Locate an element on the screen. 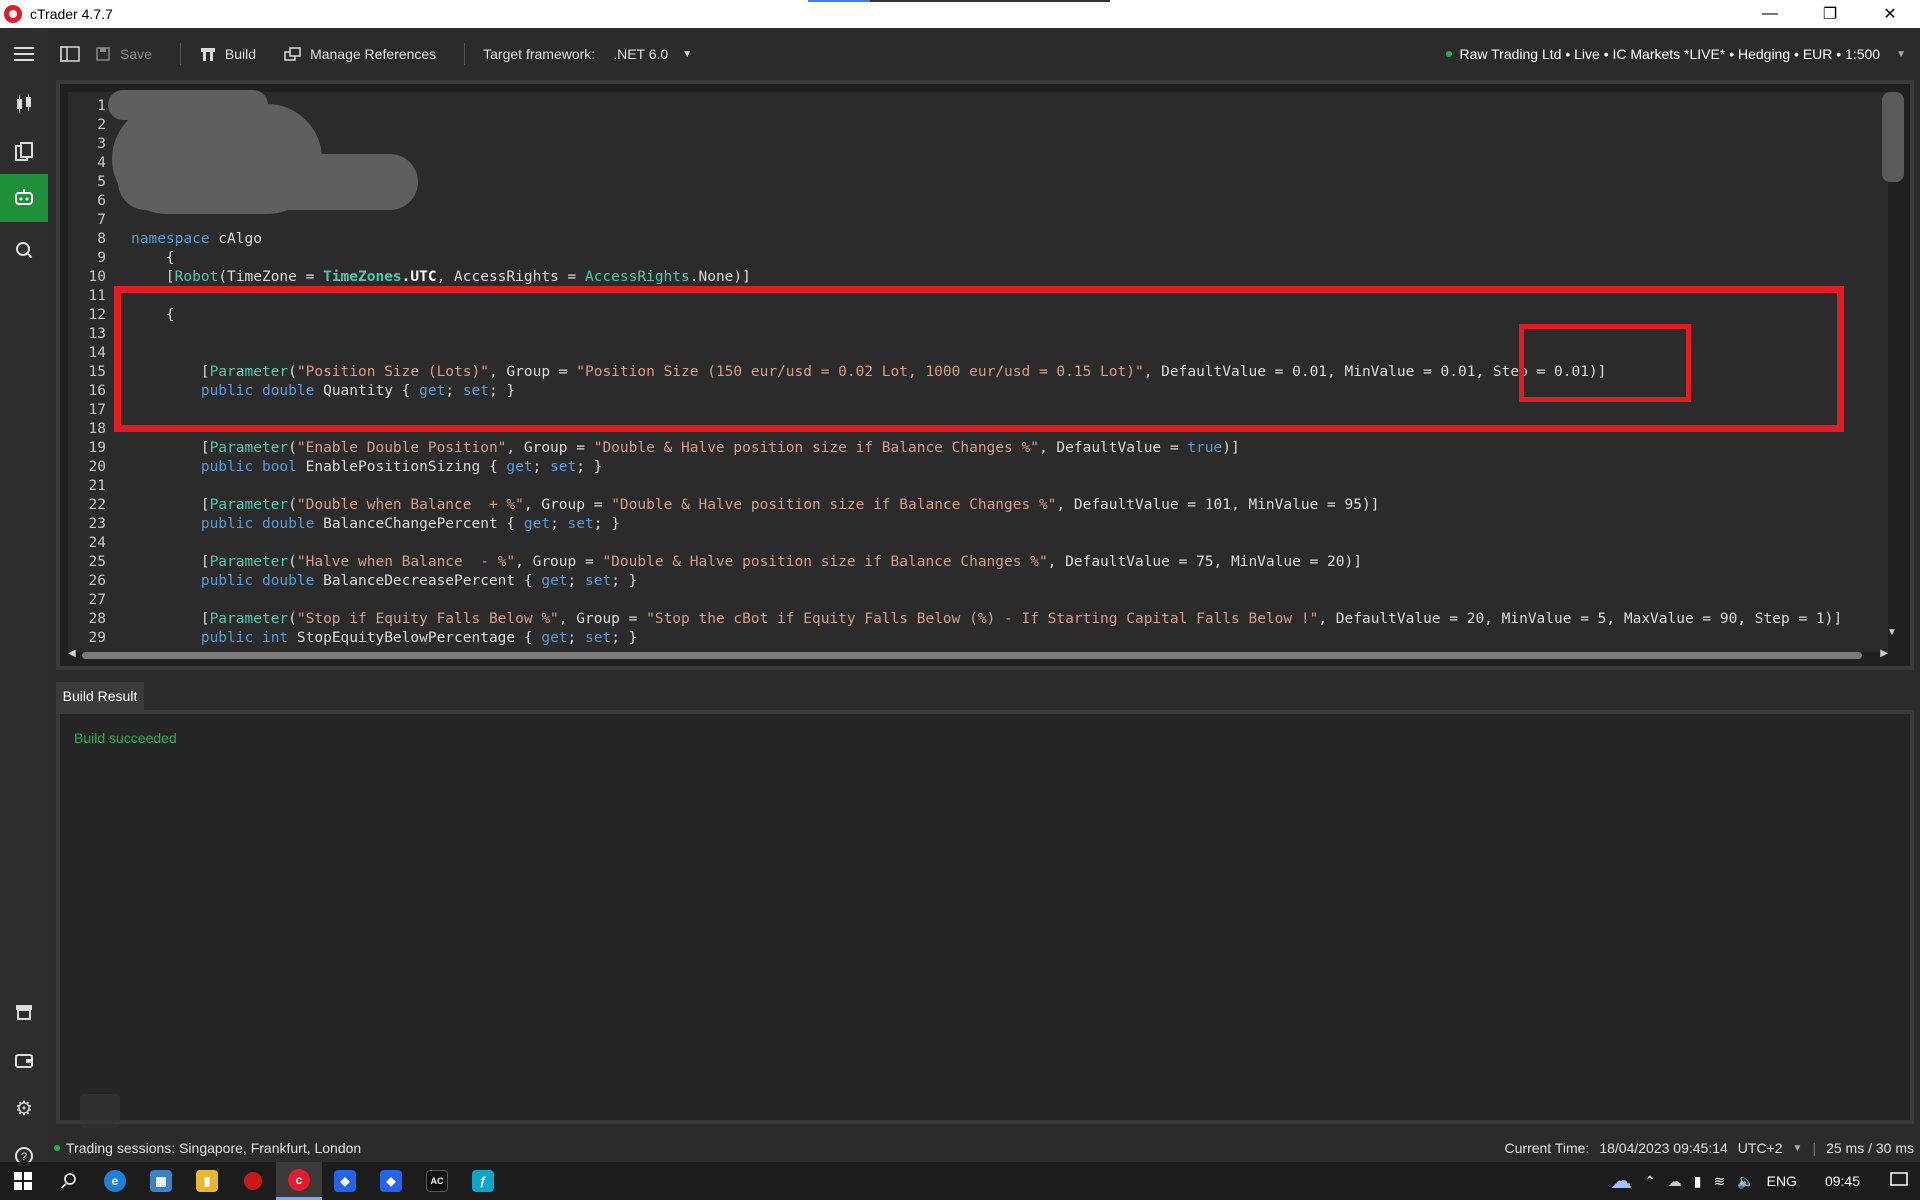 Image resolution: width=1920 pixels, height=1200 pixels. wifi-icon: ≋ is located at coordinates (1719, 1181).